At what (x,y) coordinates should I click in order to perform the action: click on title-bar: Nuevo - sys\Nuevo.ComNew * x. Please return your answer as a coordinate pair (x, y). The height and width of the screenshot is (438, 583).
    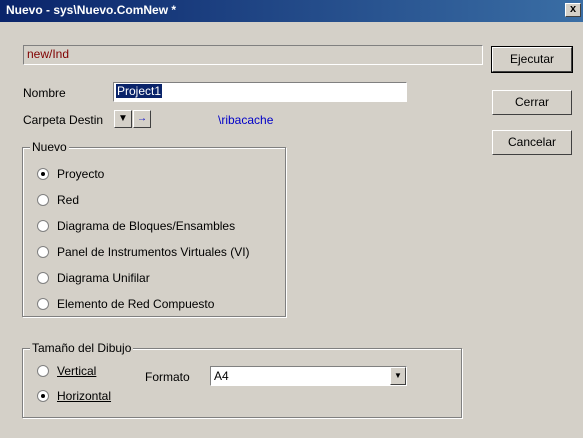
    Looking at the image, I should click on (291, 11).